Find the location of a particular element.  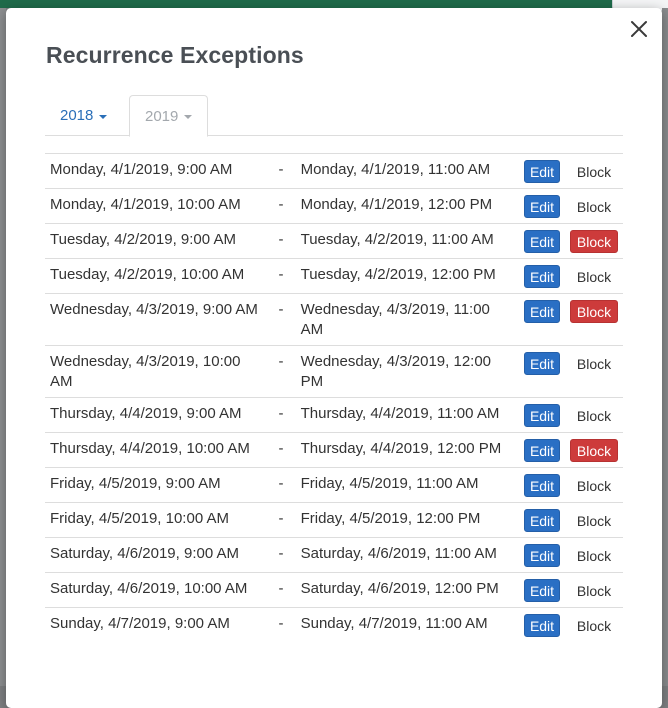

close-icon is located at coordinates (639, 29).